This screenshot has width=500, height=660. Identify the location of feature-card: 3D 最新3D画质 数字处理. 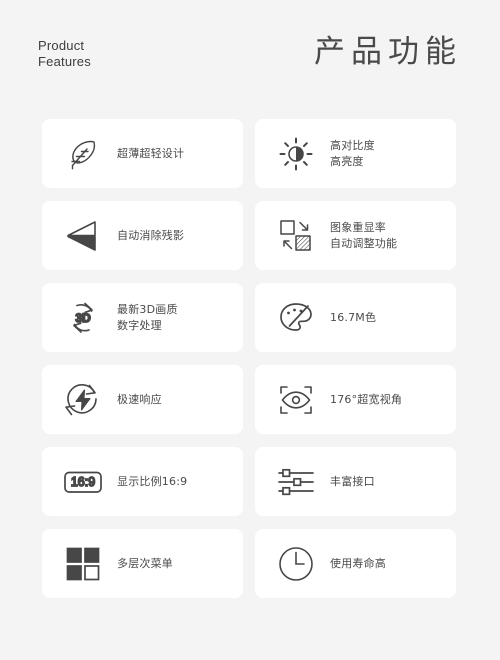
(142, 317).